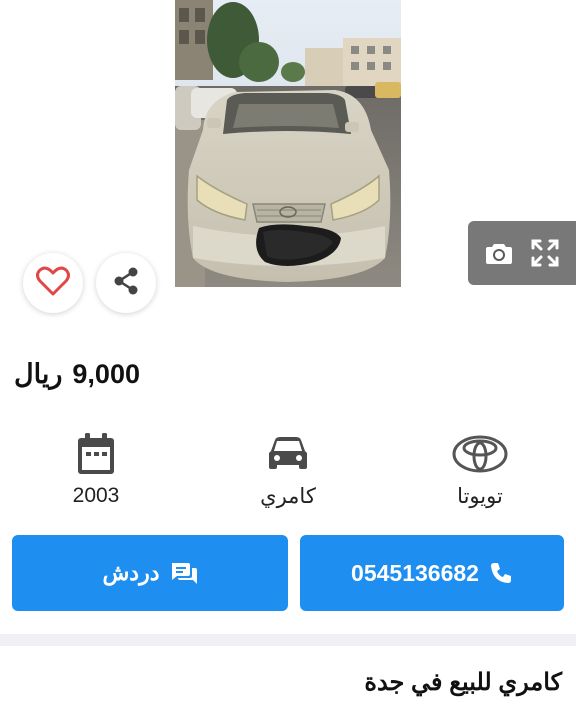  Describe the element at coordinates (501, 573) in the screenshot. I see `phone-icon` at that location.